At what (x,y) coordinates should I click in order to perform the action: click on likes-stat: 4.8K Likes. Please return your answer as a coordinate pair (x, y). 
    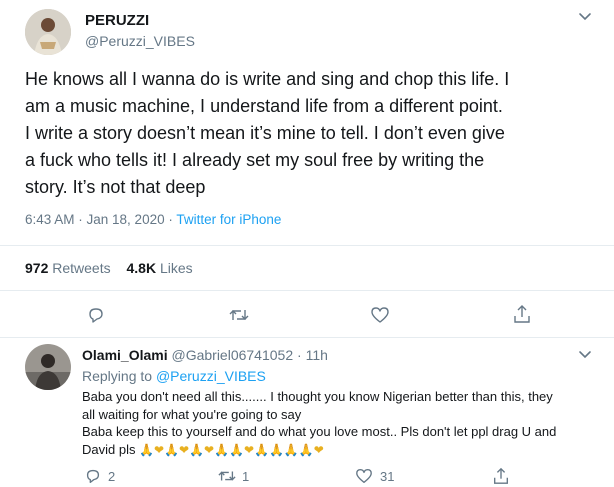
    Looking at the image, I should click on (160, 268).